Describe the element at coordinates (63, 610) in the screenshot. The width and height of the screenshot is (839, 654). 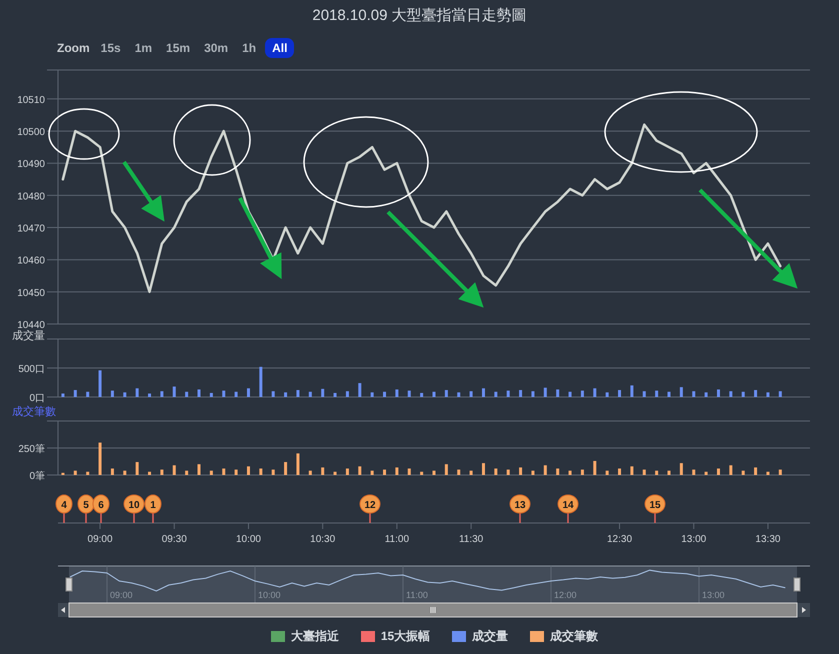
I see `scroll-left-button` at that location.